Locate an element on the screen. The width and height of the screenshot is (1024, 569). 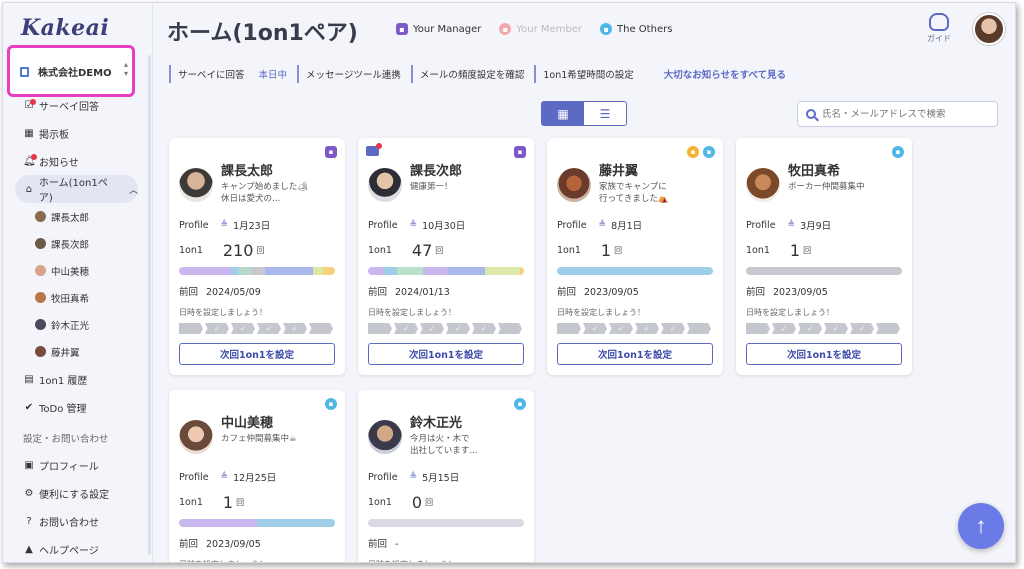
list-view-button: ☰ is located at coordinates (605, 113).